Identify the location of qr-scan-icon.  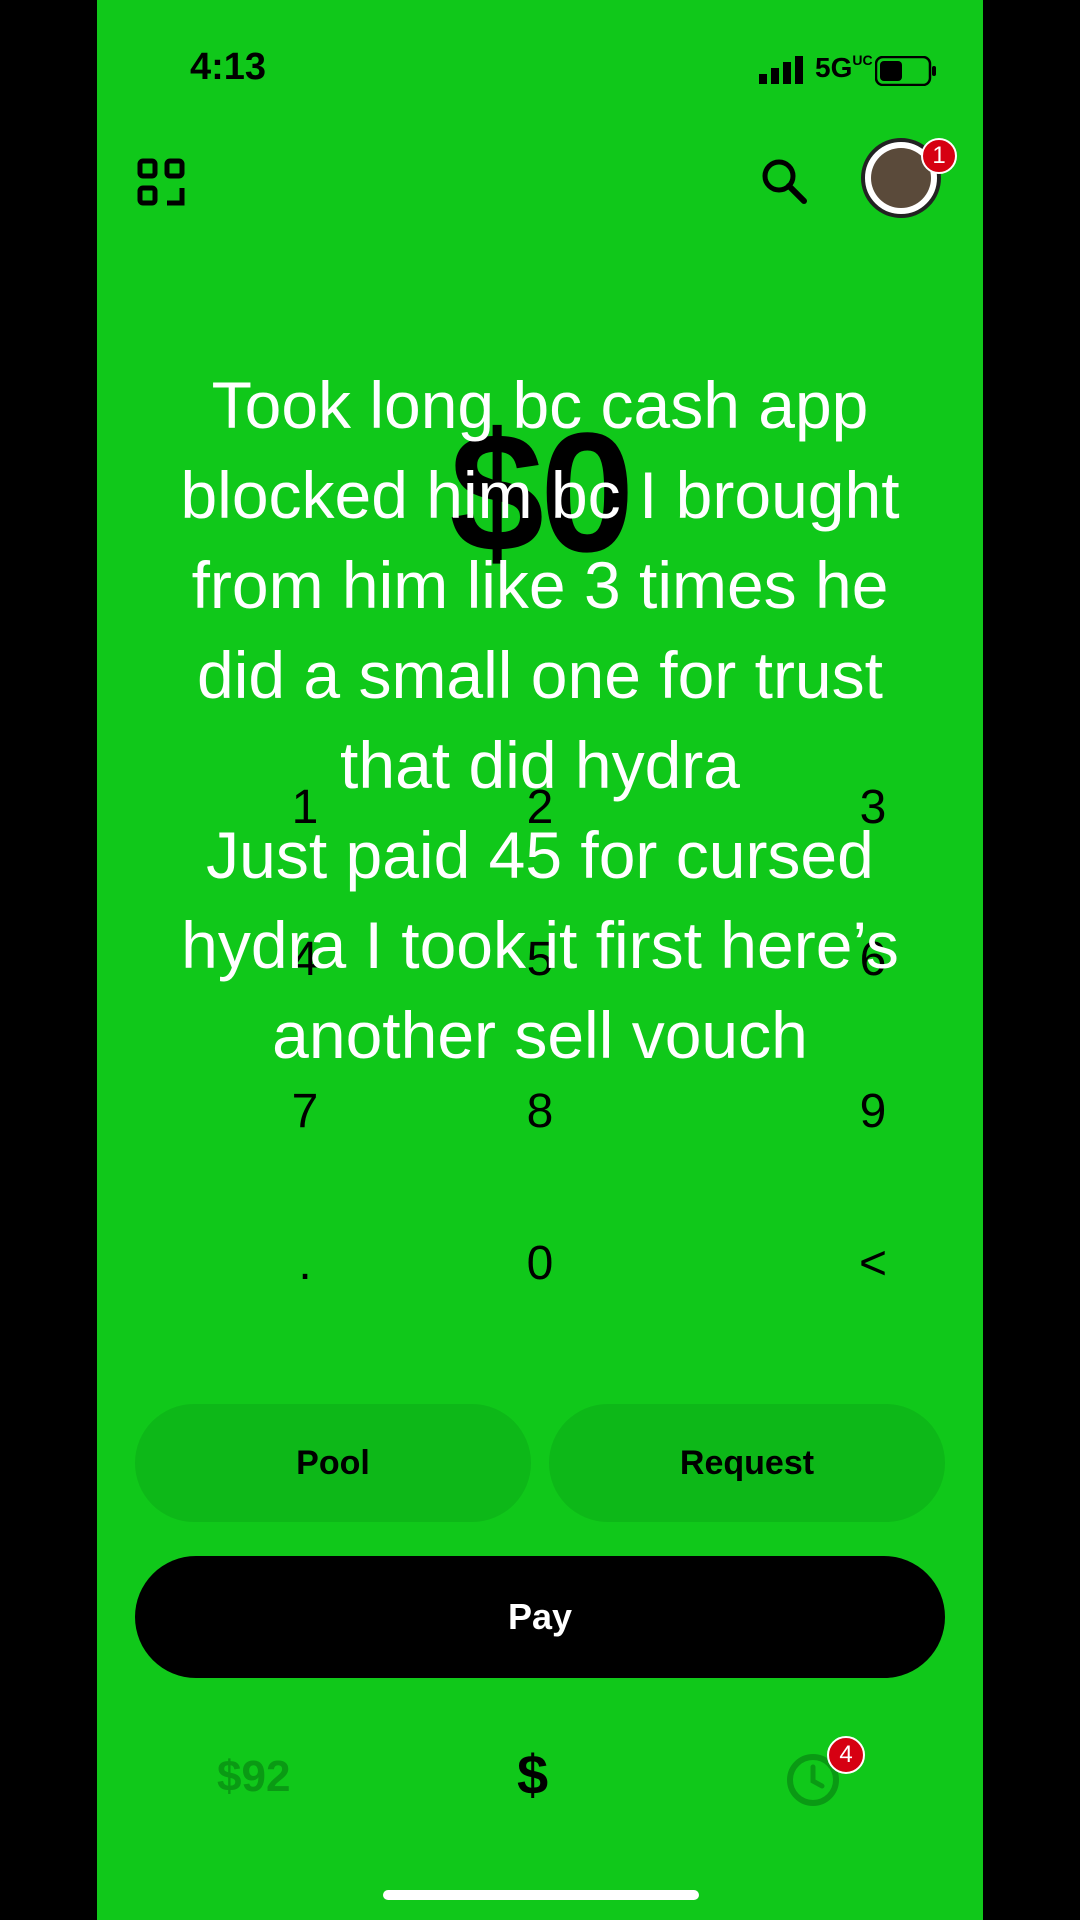
(161, 182).